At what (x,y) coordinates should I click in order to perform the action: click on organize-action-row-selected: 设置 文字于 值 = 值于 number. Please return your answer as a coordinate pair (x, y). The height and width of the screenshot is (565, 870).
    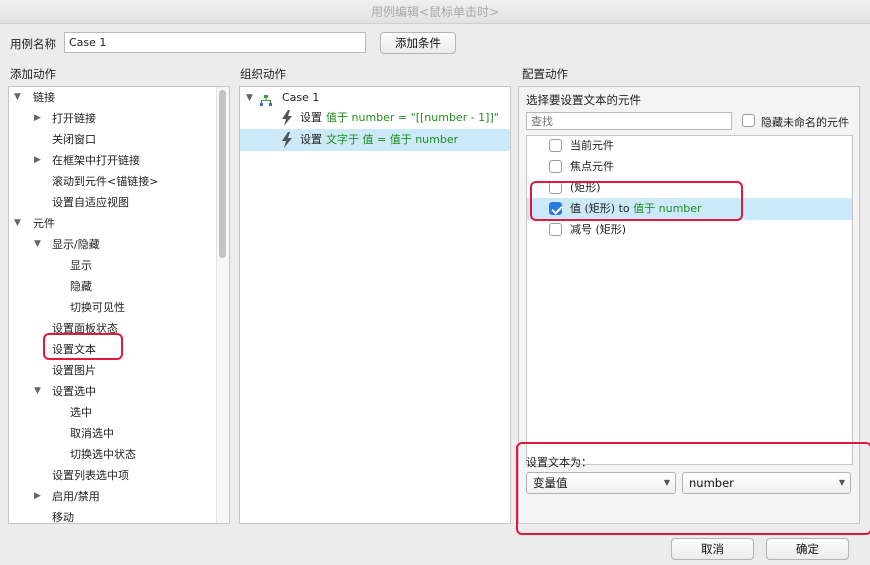
    Looking at the image, I should click on (375, 140).